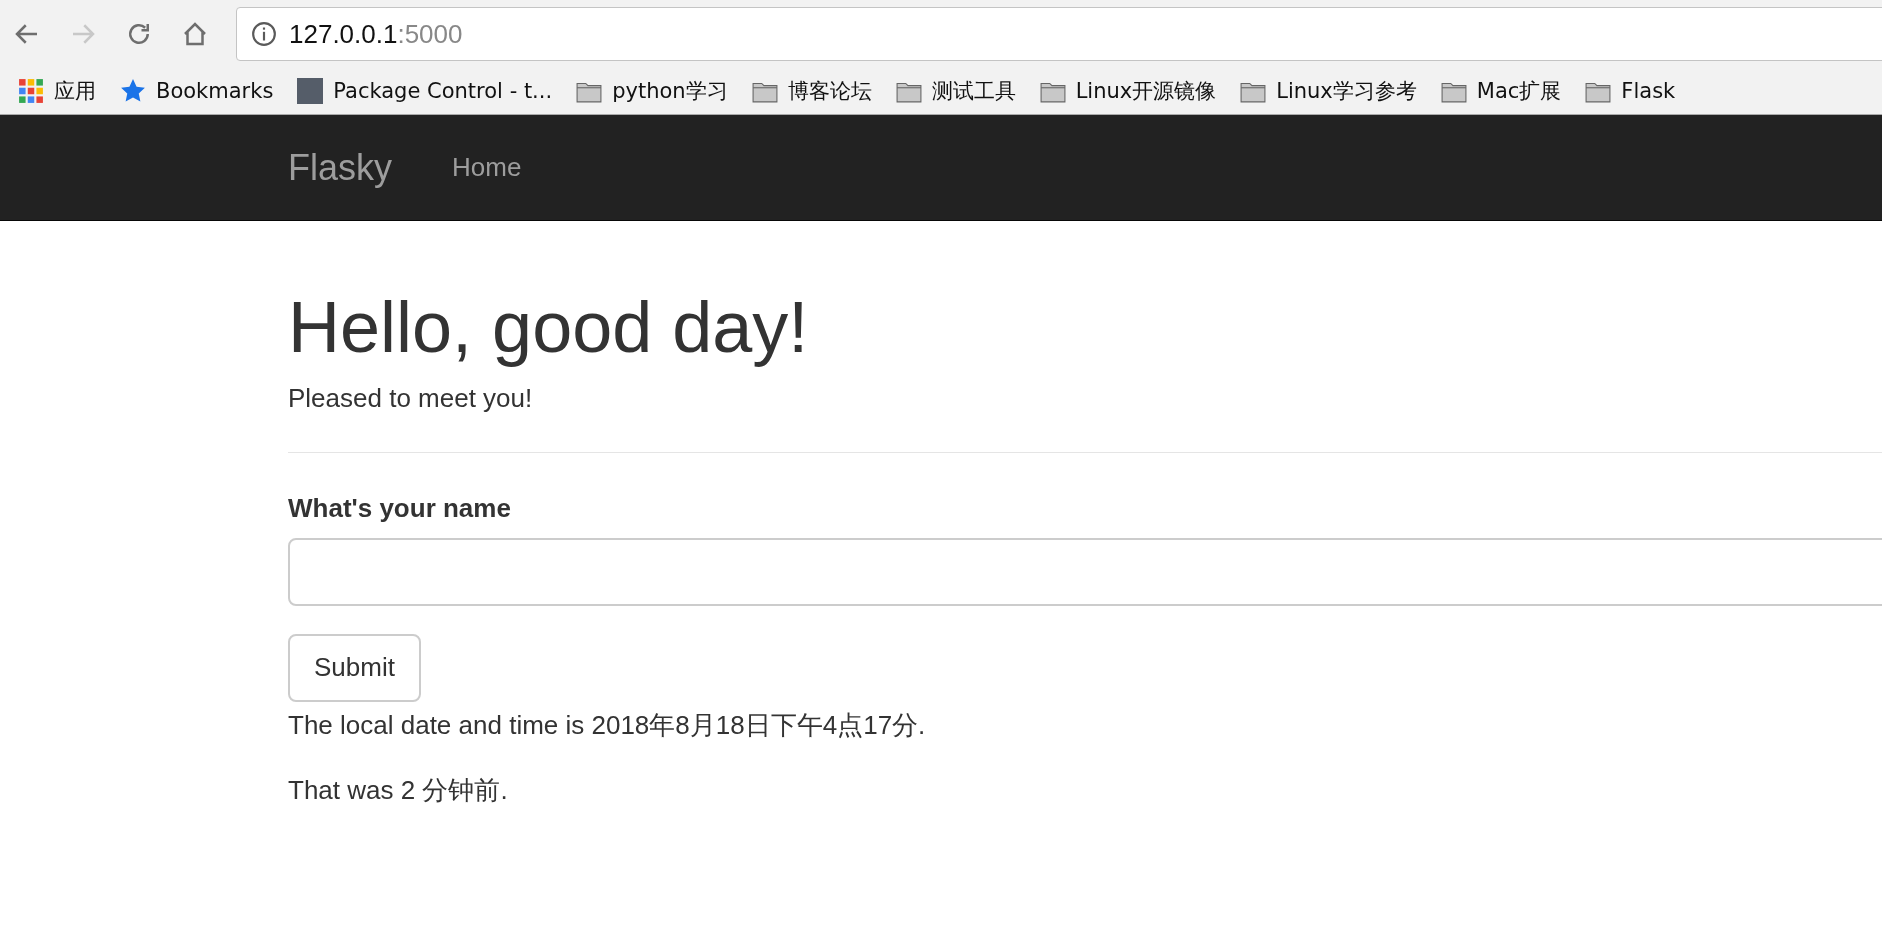 Image resolution: width=1882 pixels, height=928 pixels. Describe the element at coordinates (340, 167) in the screenshot. I see `brand-link: Flasky` at that location.